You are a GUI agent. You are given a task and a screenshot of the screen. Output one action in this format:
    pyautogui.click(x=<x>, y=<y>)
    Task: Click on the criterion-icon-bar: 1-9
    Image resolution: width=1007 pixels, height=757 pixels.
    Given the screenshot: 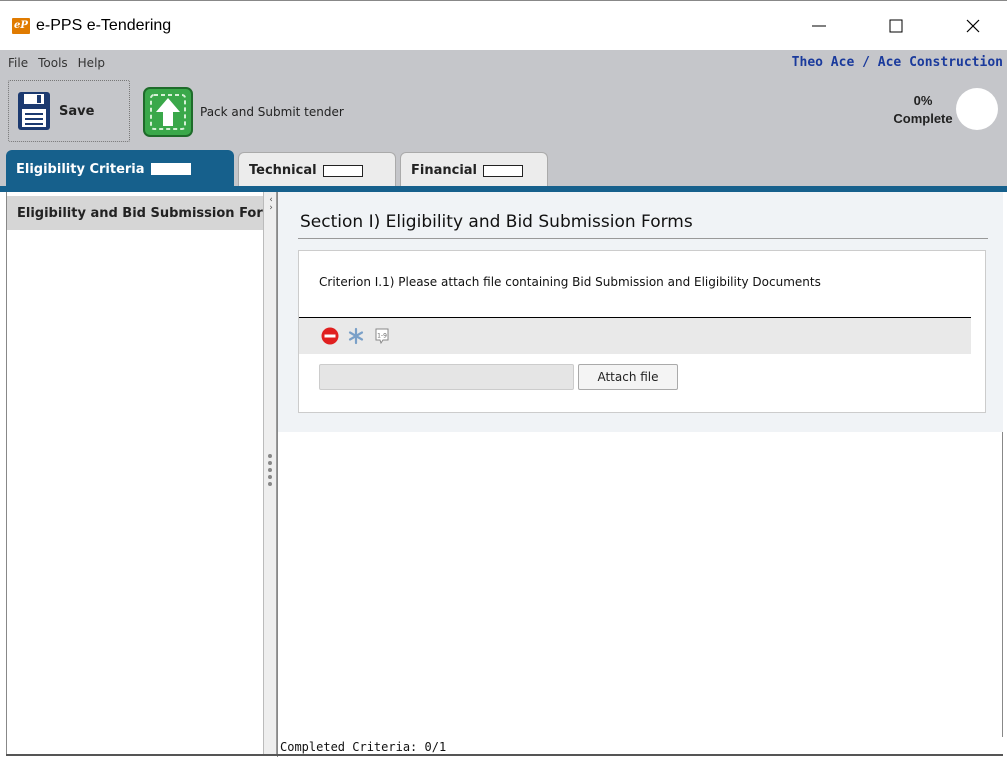 What is the action you would take?
    pyautogui.click(x=635, y=336)
    